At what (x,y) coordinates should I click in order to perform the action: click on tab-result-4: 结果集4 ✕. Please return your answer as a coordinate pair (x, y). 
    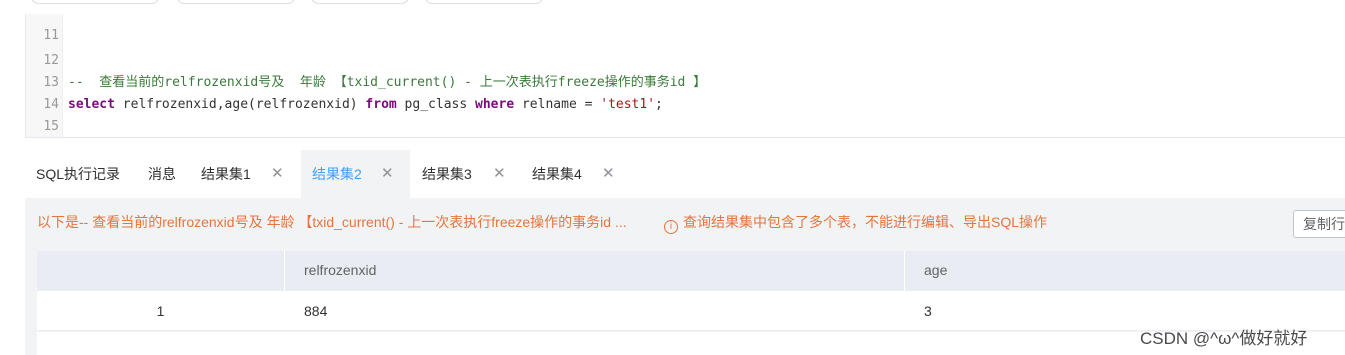
    Looking at the image, I should click on (579, 174).